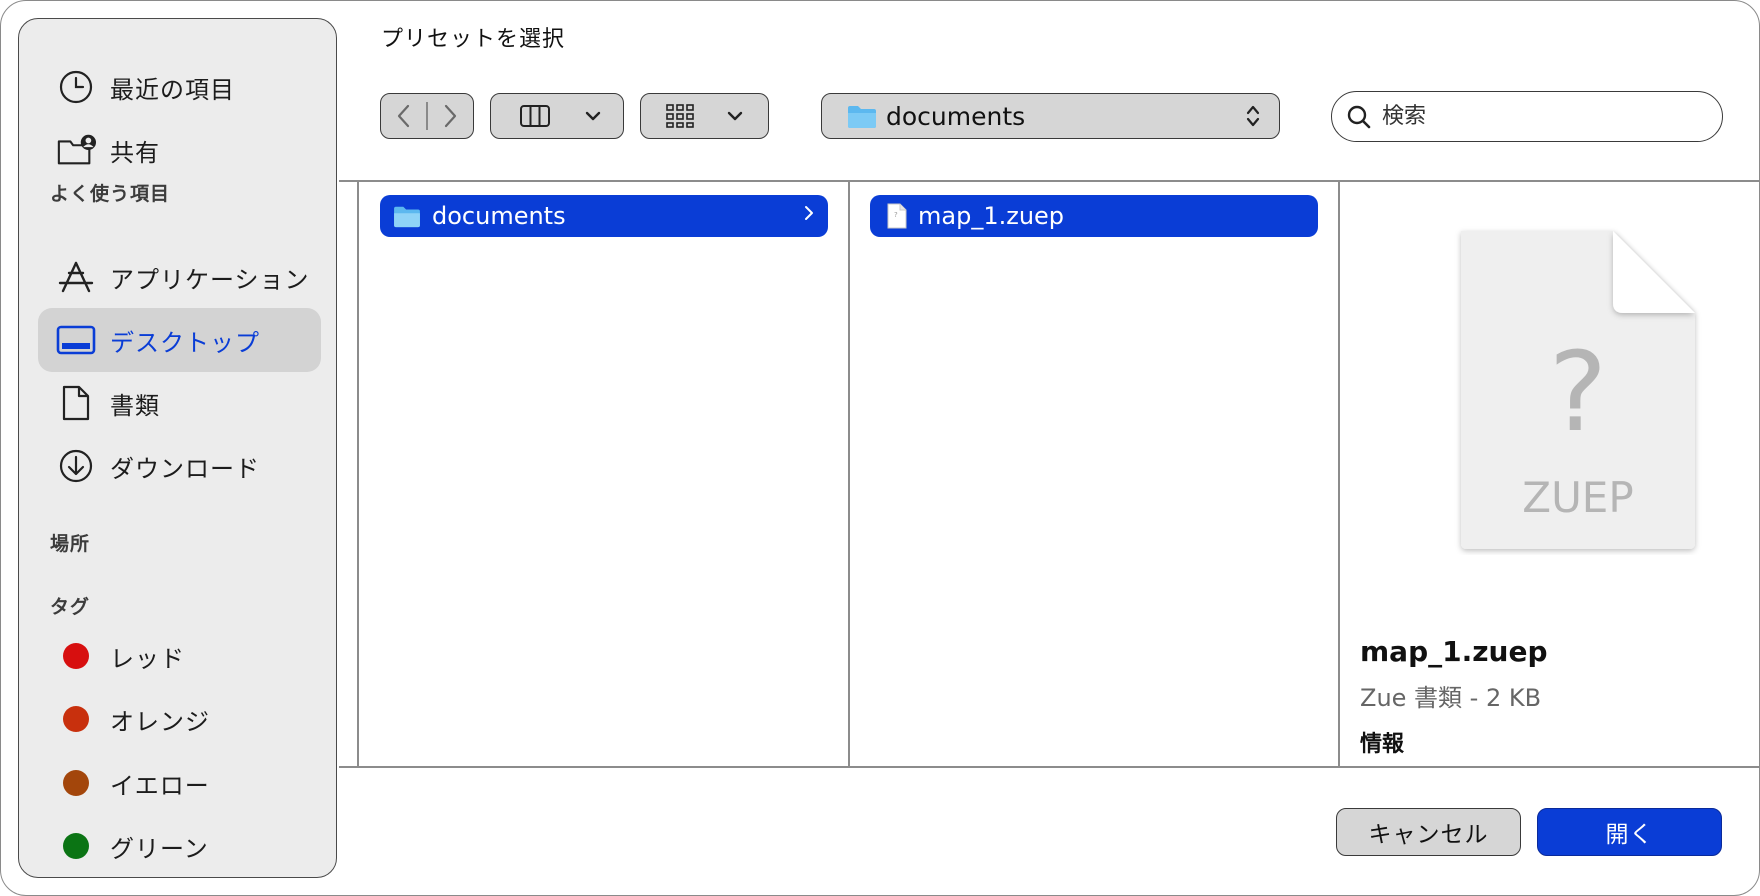 The height and width of the screenshot is (896, 1760). I want to click on dialog-title: プリセットを選択, so click(473, 39).